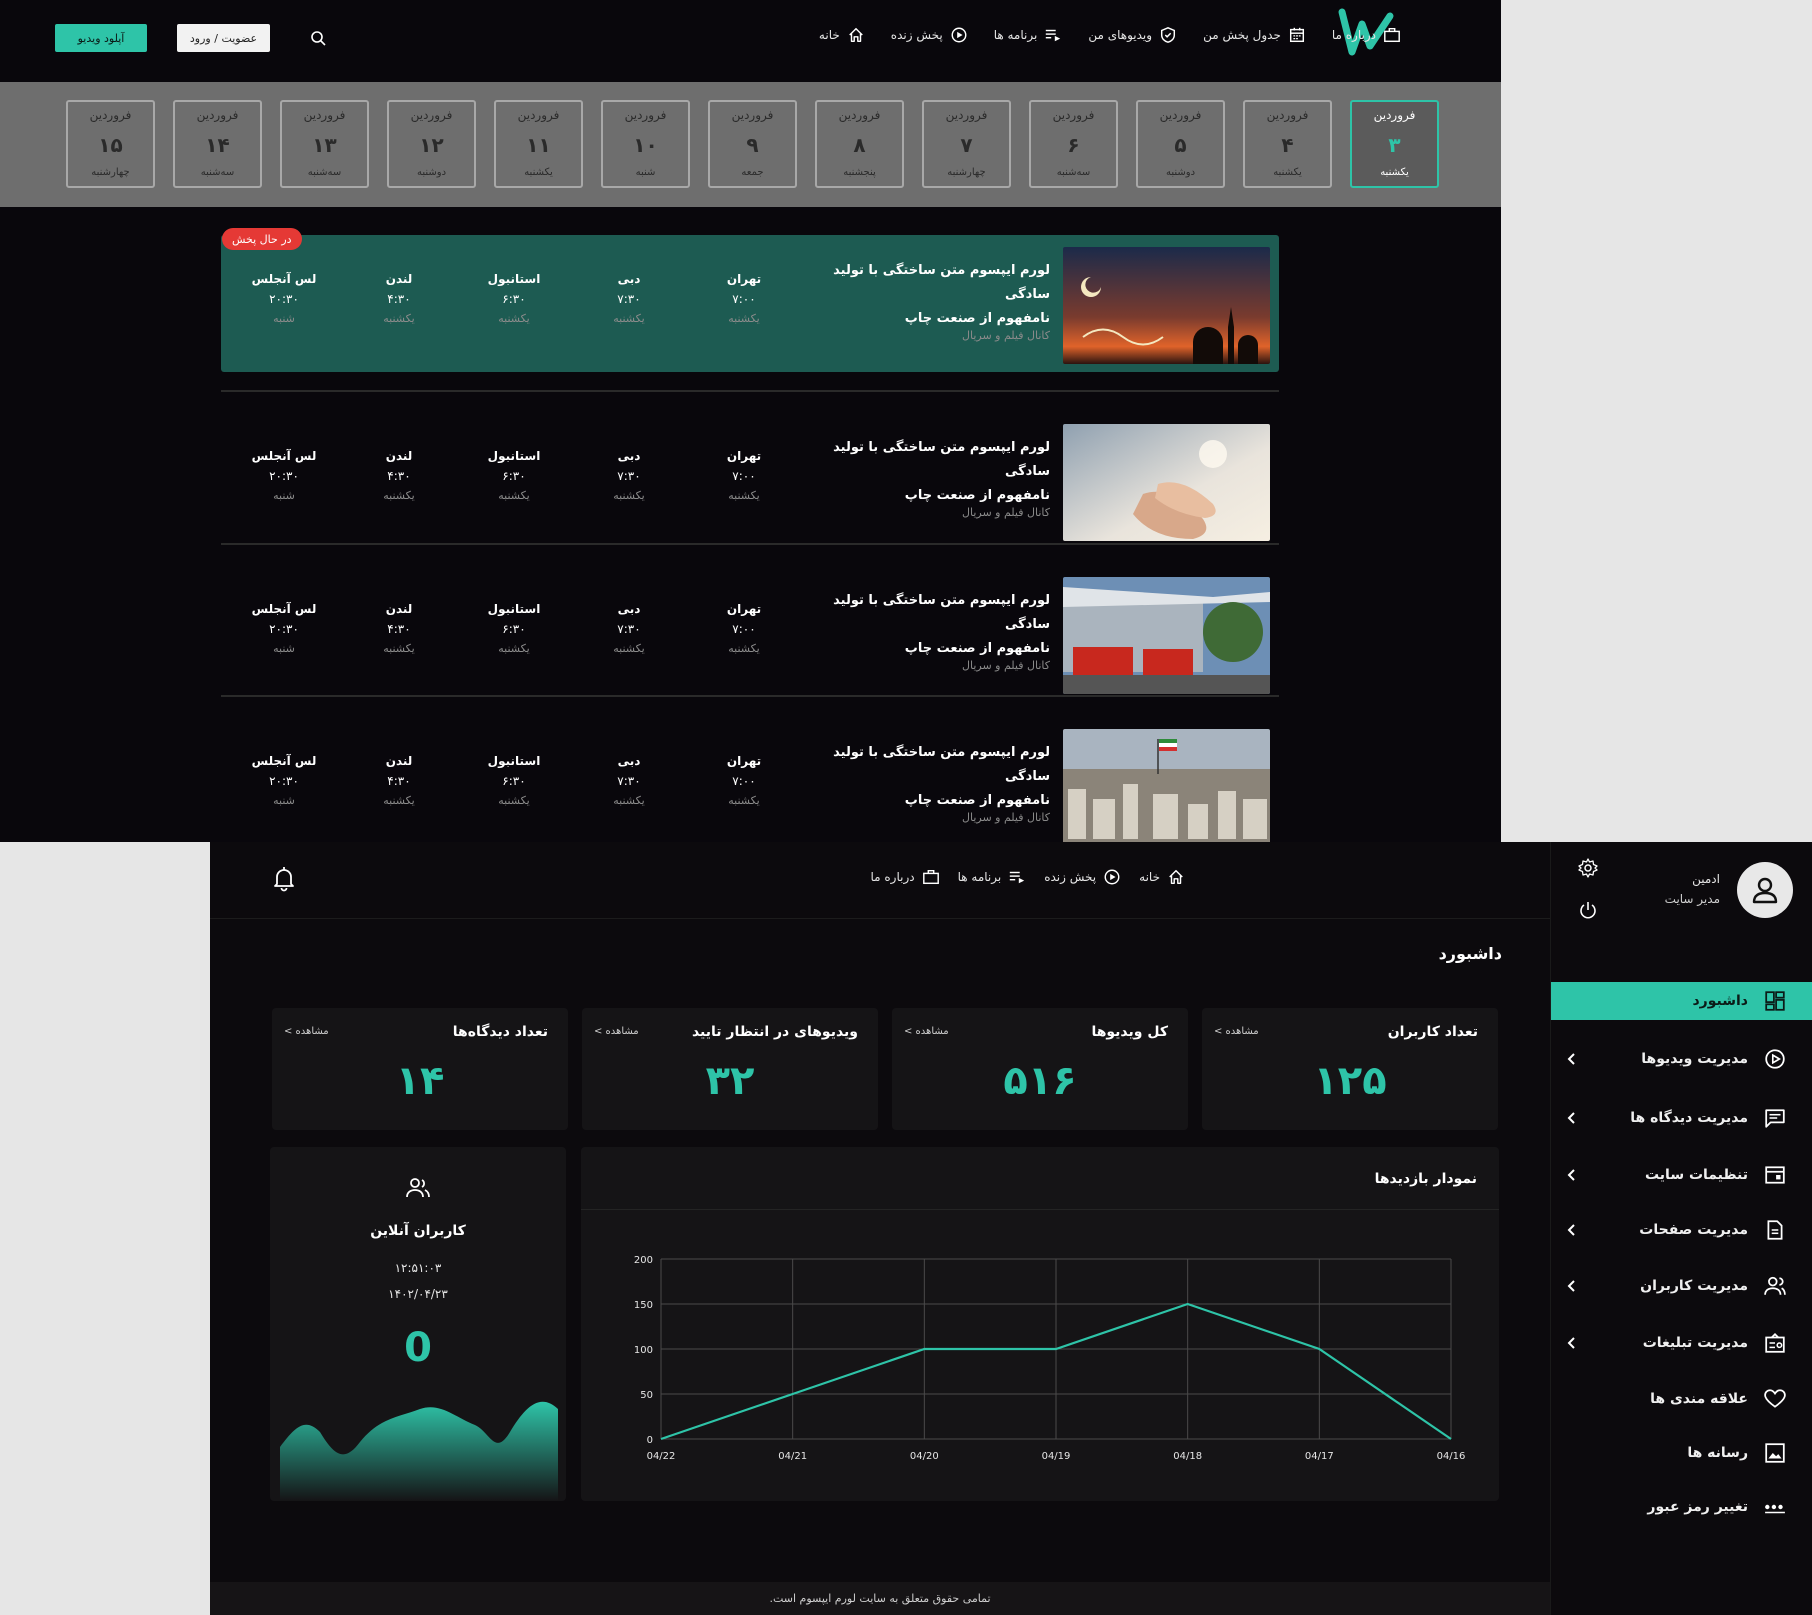 This screenshot has height=1615, width=1812. I want to click on avatar, so click(1765, 890).